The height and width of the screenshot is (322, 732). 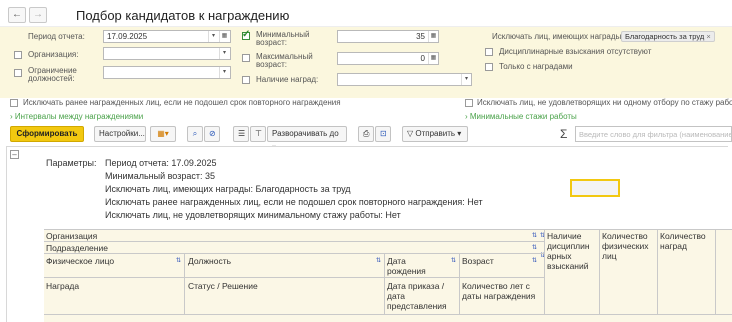 What do you see at coordinates (271, 64) in the screenshot?
I see `max-age-label-line2: возраст:` at bounding box center [271, 64].